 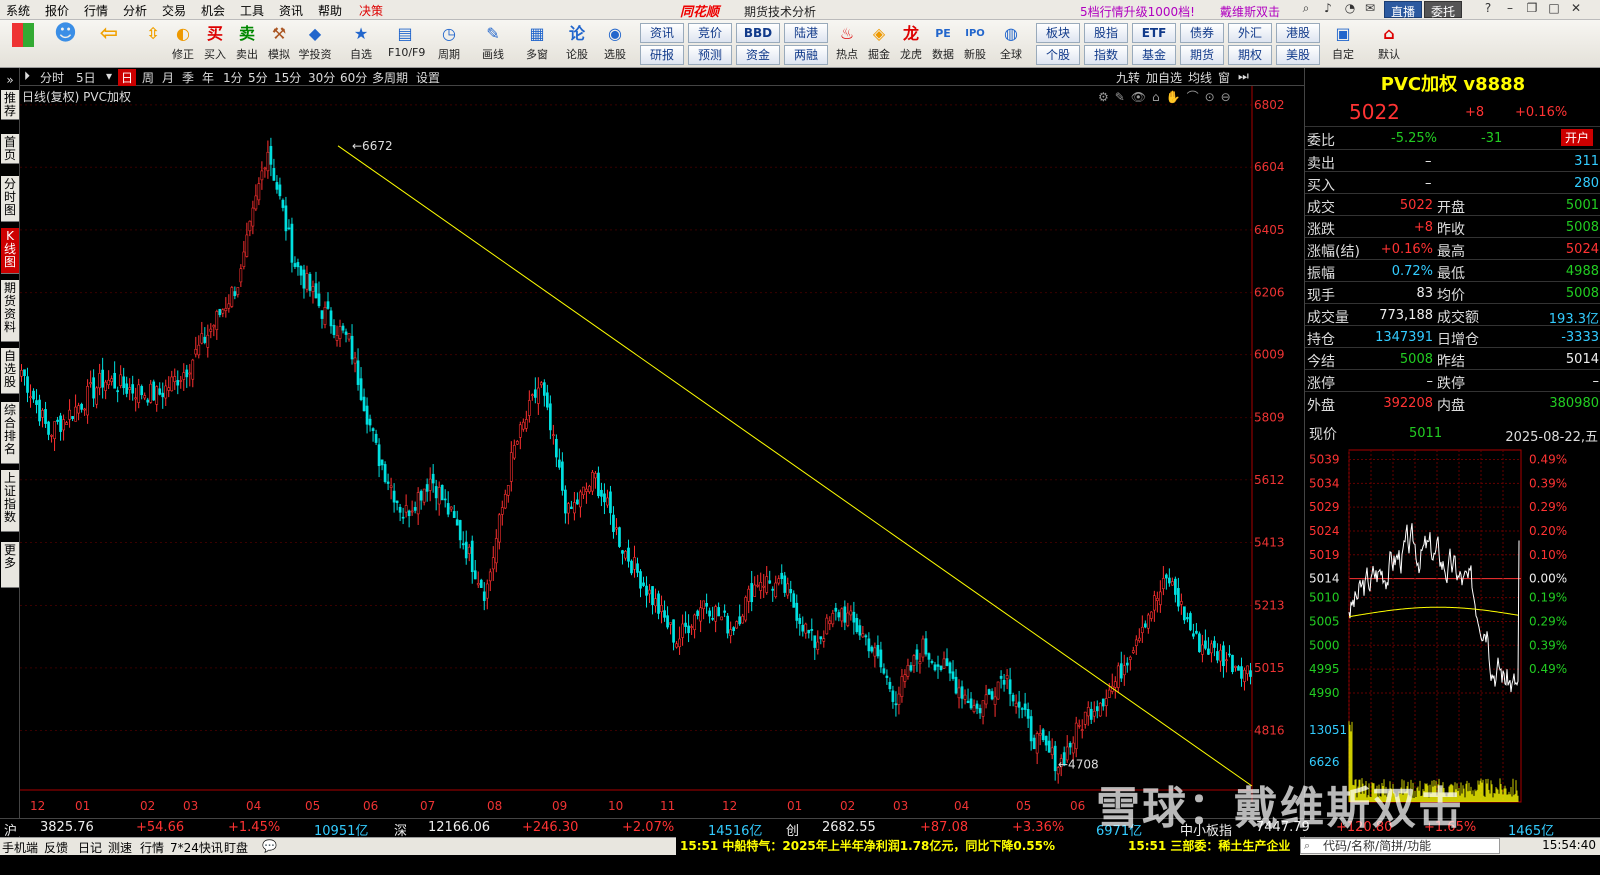 What do you see at coordinates (109, 76) in the screenshot?
I see `dropdown-icon: ▾` at bounding box center [109, 76].